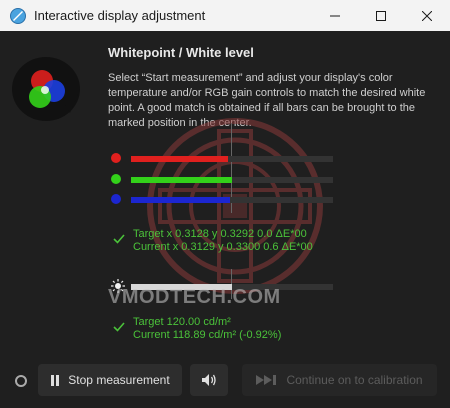 This screenshot has height=408, width=450. I want to click on red-dot-icon, so click(116, 158).